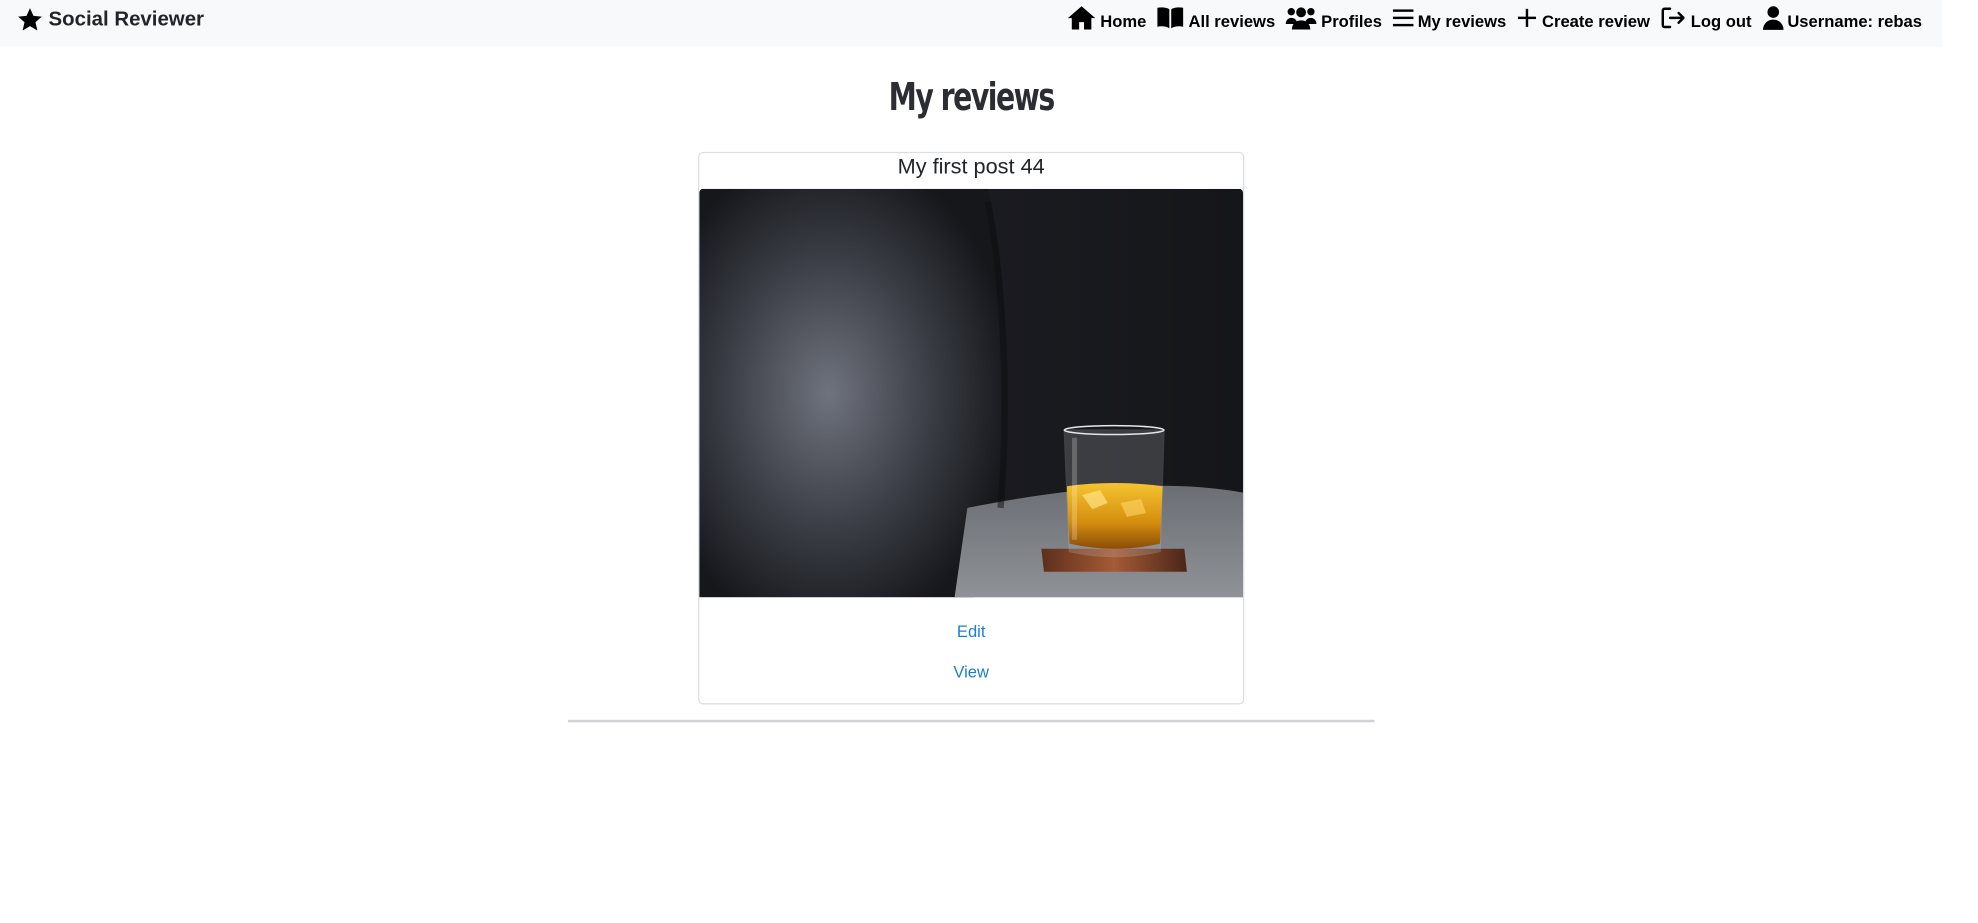  What do you see at coordinates (1403, 18) in the screenshot?
I see `list-icon` at bounding box center [1403, 18].